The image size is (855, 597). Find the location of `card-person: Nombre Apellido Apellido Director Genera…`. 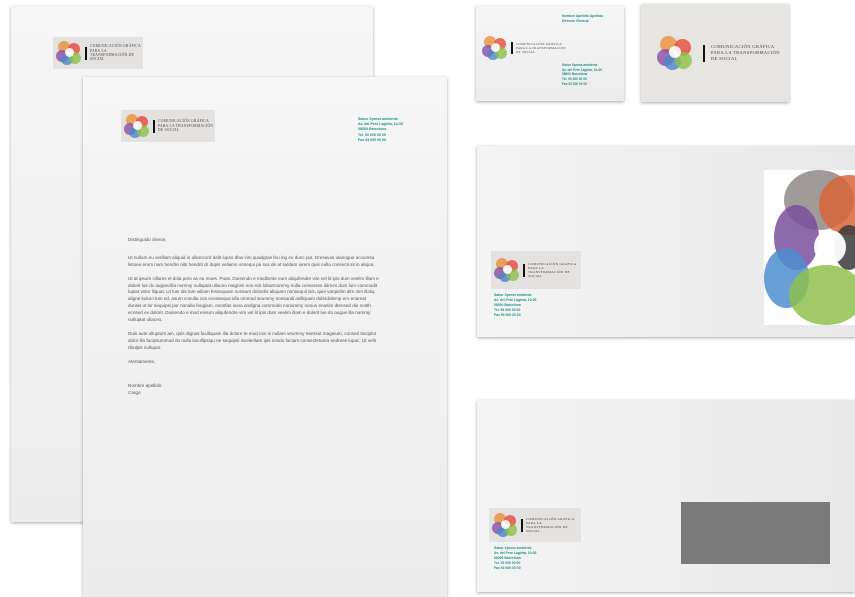

card-person: Nombre Apellido Apellido Director Genera… is located at coordinates (582, 19).